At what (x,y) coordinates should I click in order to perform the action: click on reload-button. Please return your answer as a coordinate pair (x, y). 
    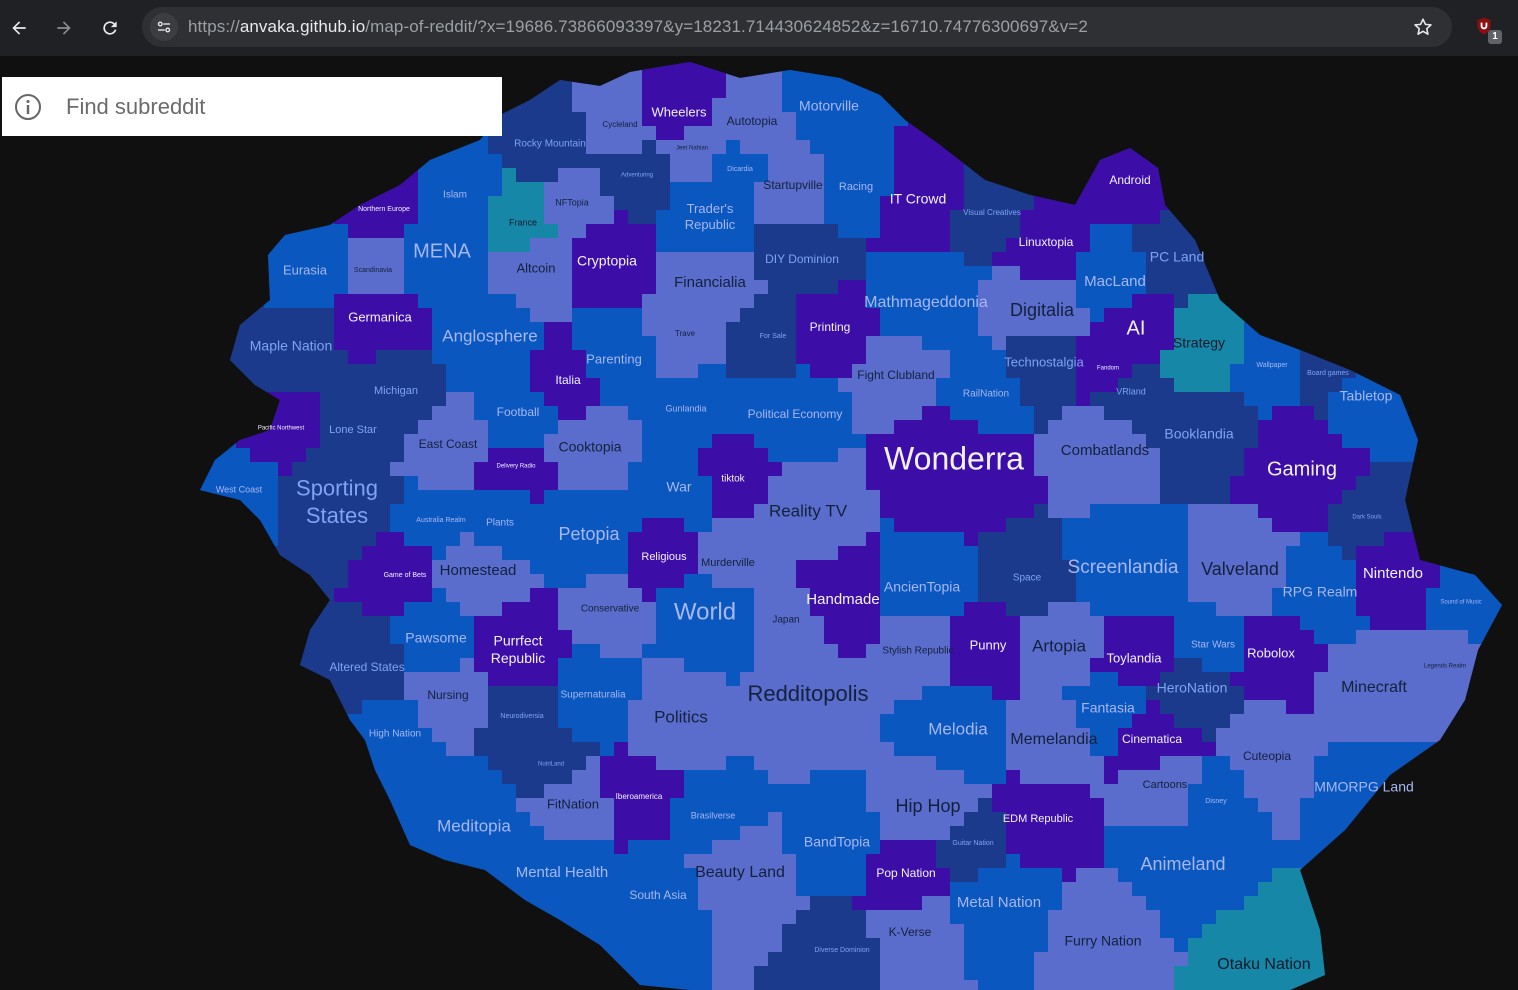
    Looking at the image, I should click on (110, 28).